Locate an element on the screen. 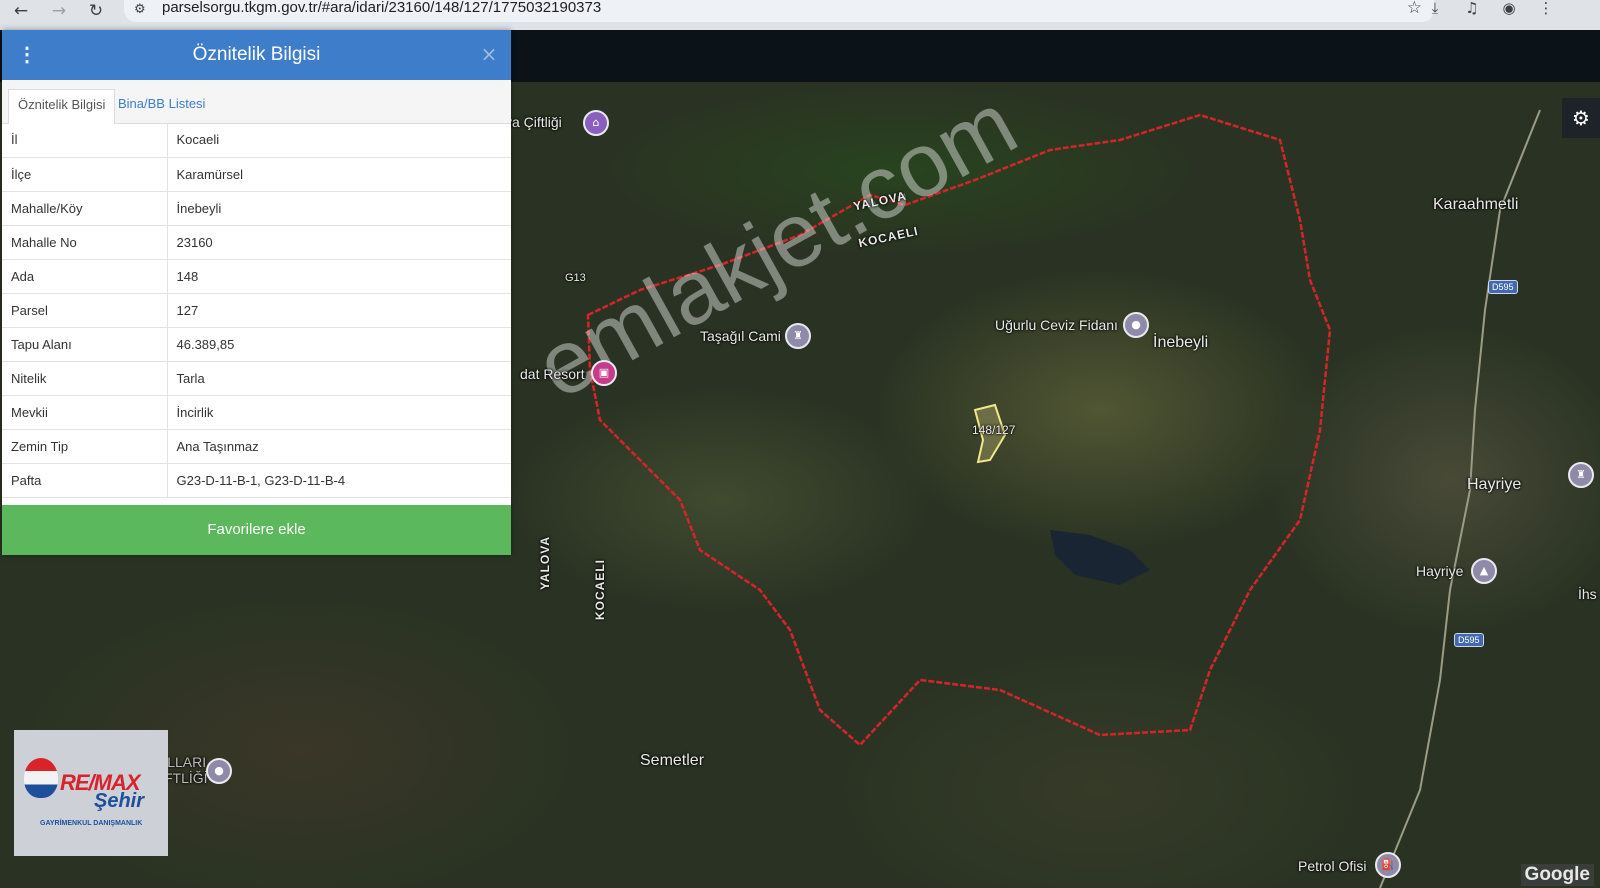 The height and width of the screenshot is (888, 1600). row-key: İlçe is located at coordinates (85, 174).